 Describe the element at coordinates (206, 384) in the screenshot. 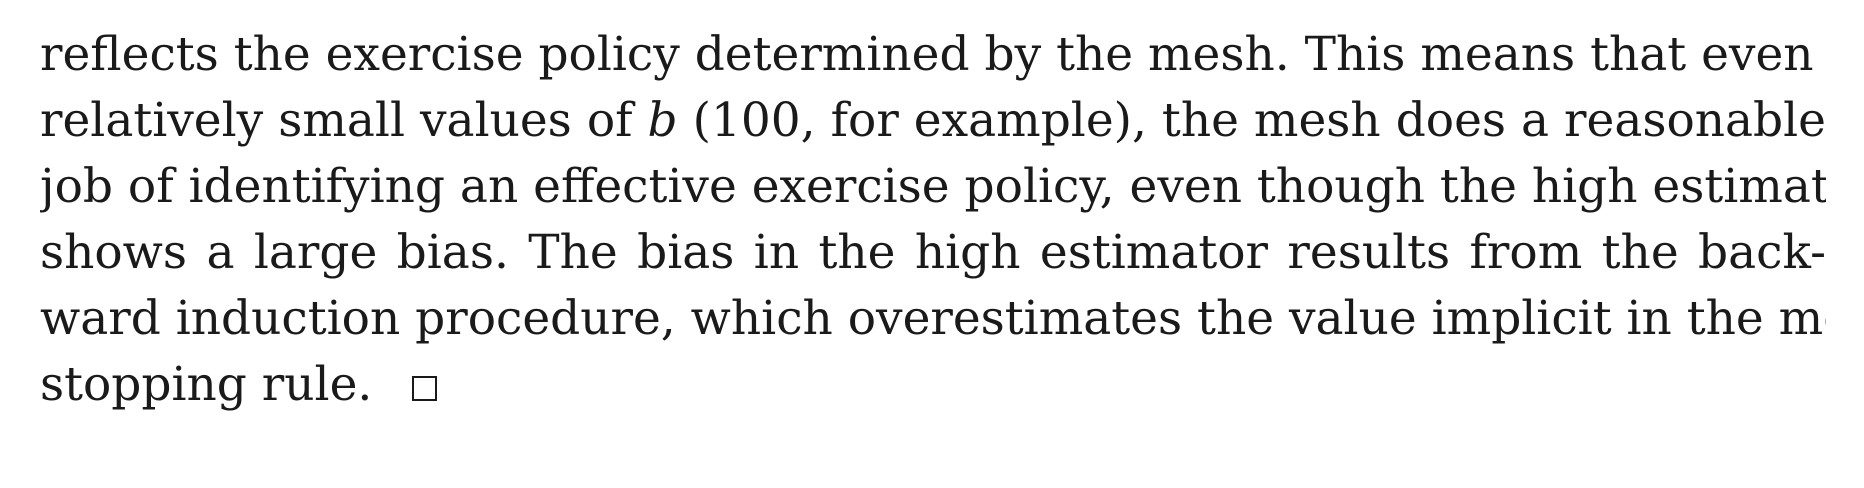

I see `text-line-final-words: stopping rule.` at that location.